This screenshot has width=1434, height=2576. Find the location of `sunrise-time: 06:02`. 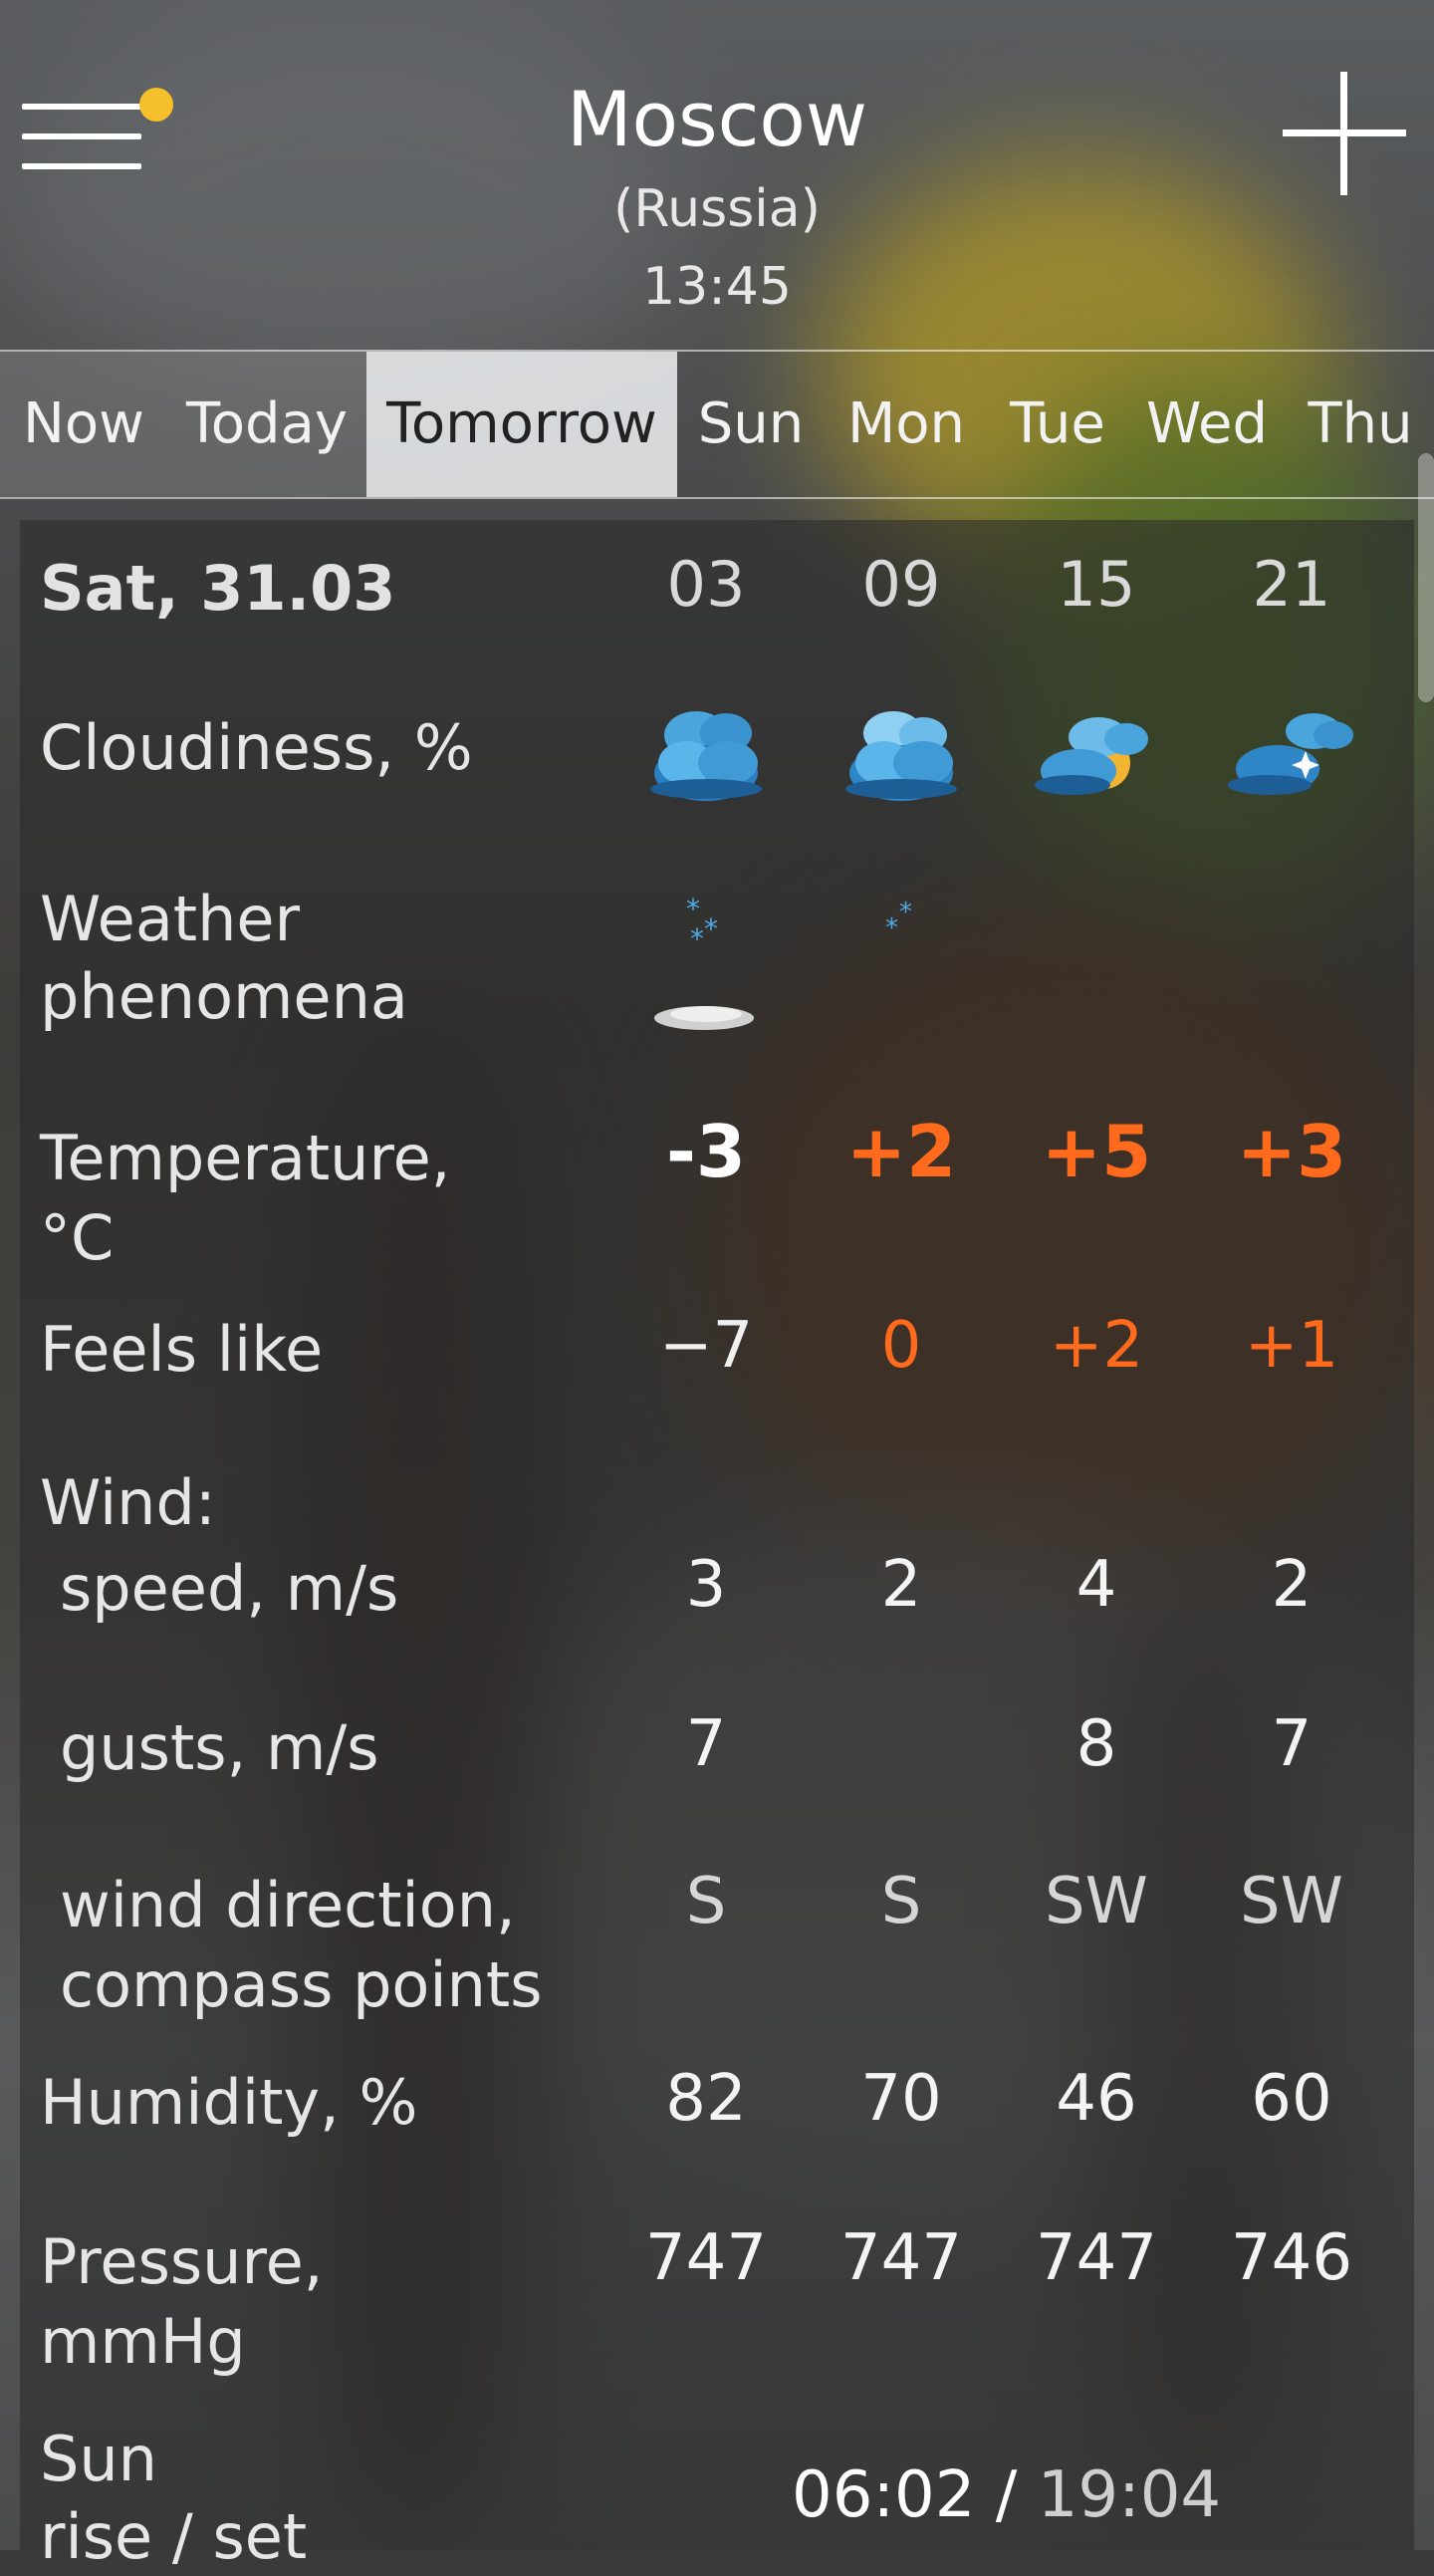

sunrise-time: 06:02 is located at coordinates (884, 2495).